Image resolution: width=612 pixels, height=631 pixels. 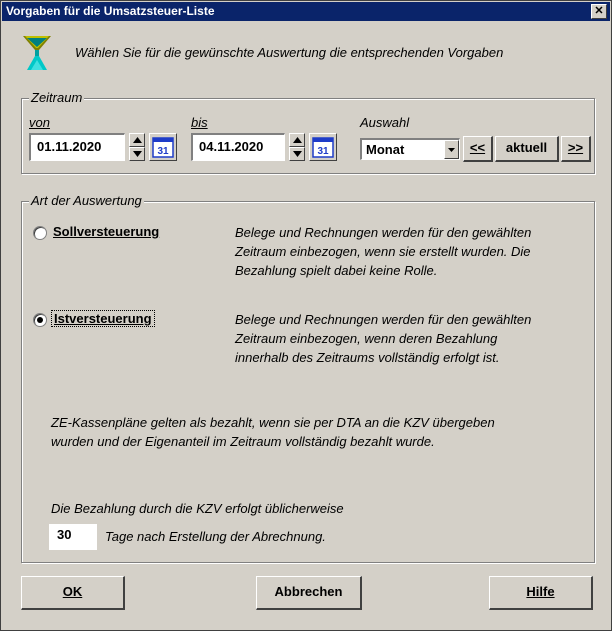 What do you see at coordinates (306, 11) in the screenshot?
I see `title-bar: Vorgaben für die Umsatzsteuer-Liste ✕` at bounding box center [306, 11].